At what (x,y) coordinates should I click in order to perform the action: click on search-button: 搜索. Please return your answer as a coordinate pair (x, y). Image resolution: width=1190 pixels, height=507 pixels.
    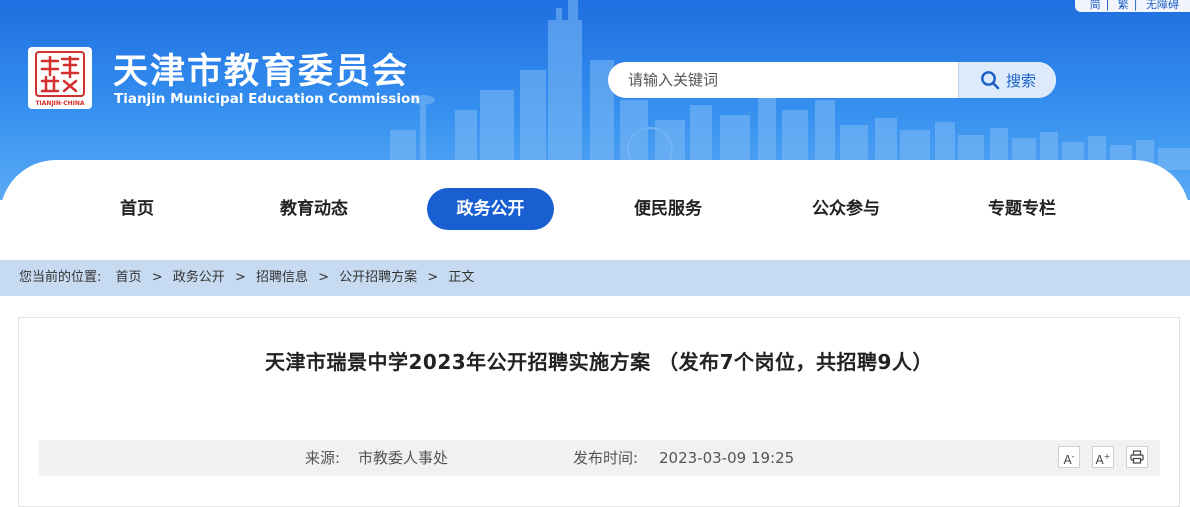
    Looking at the image, I should click on (1007, 80).